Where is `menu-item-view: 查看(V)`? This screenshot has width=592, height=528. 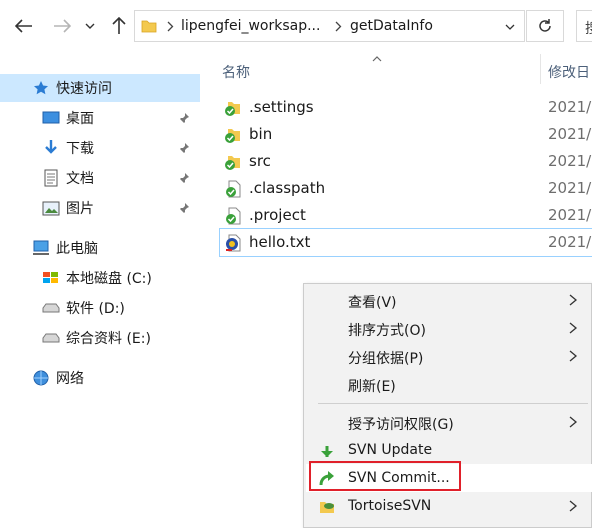 menu-item-view: 查看(V) is located at coordinates (449, 300).